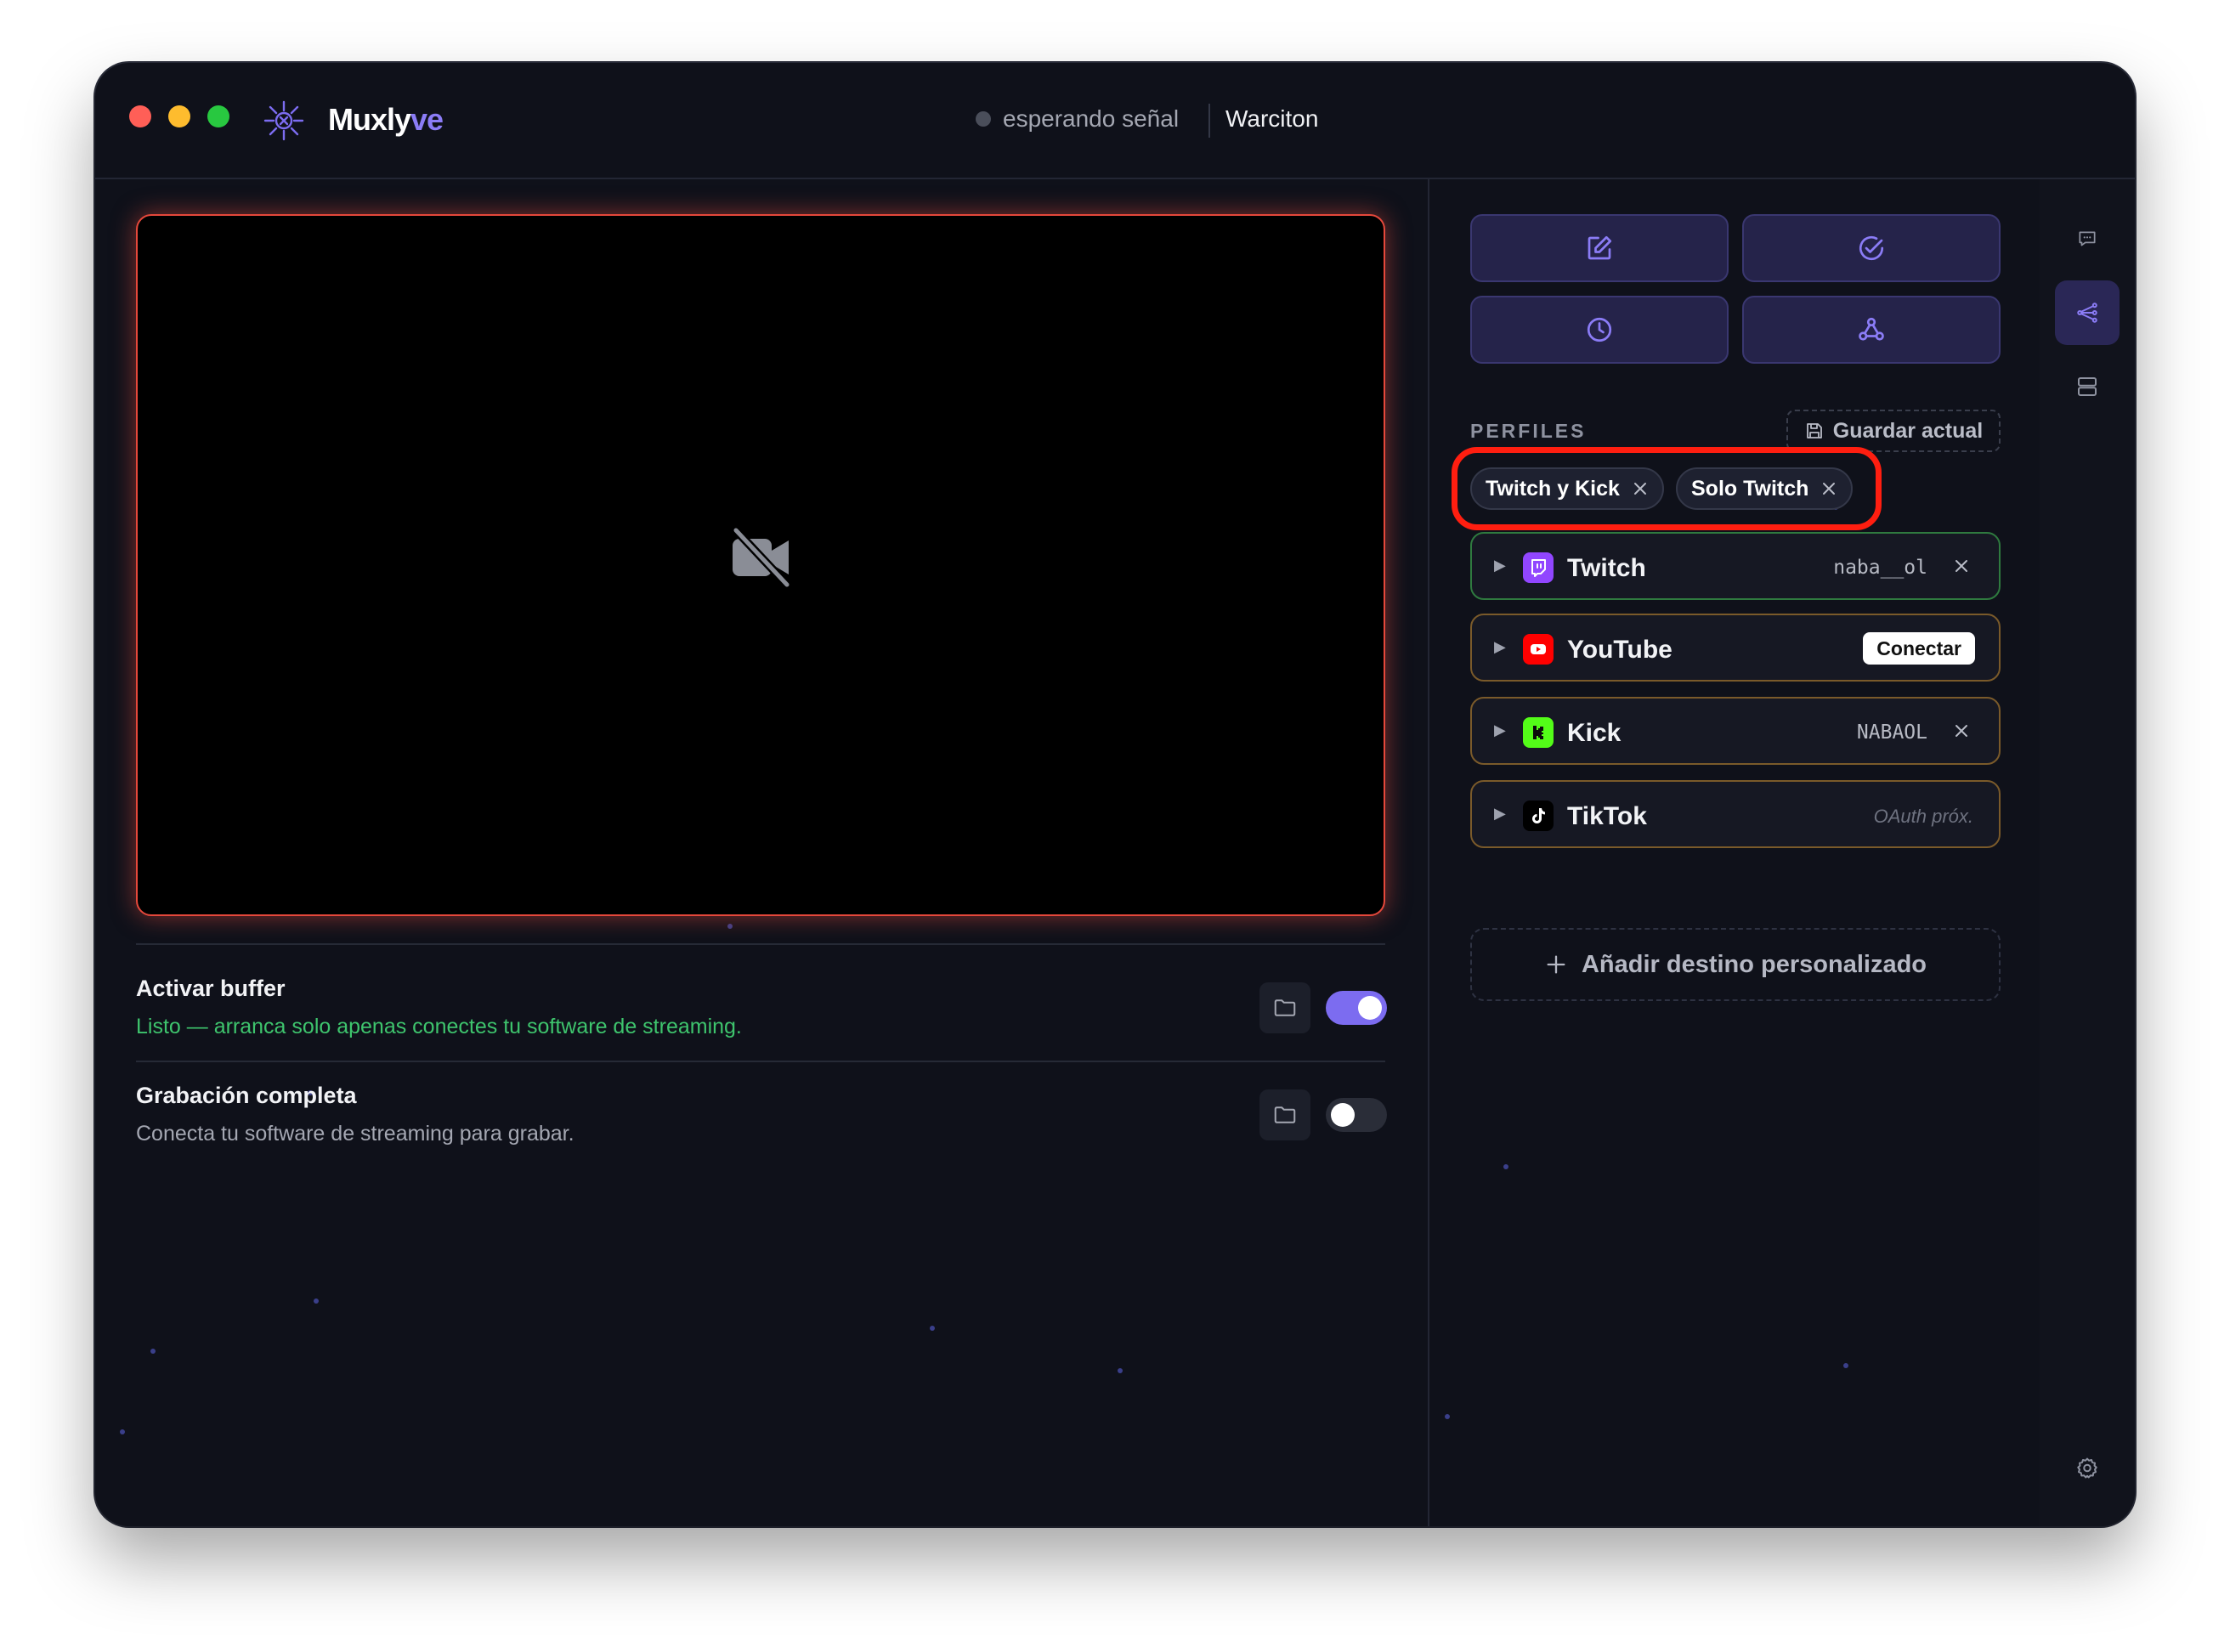  I want to click on kick-icon, so click(1538, 732).